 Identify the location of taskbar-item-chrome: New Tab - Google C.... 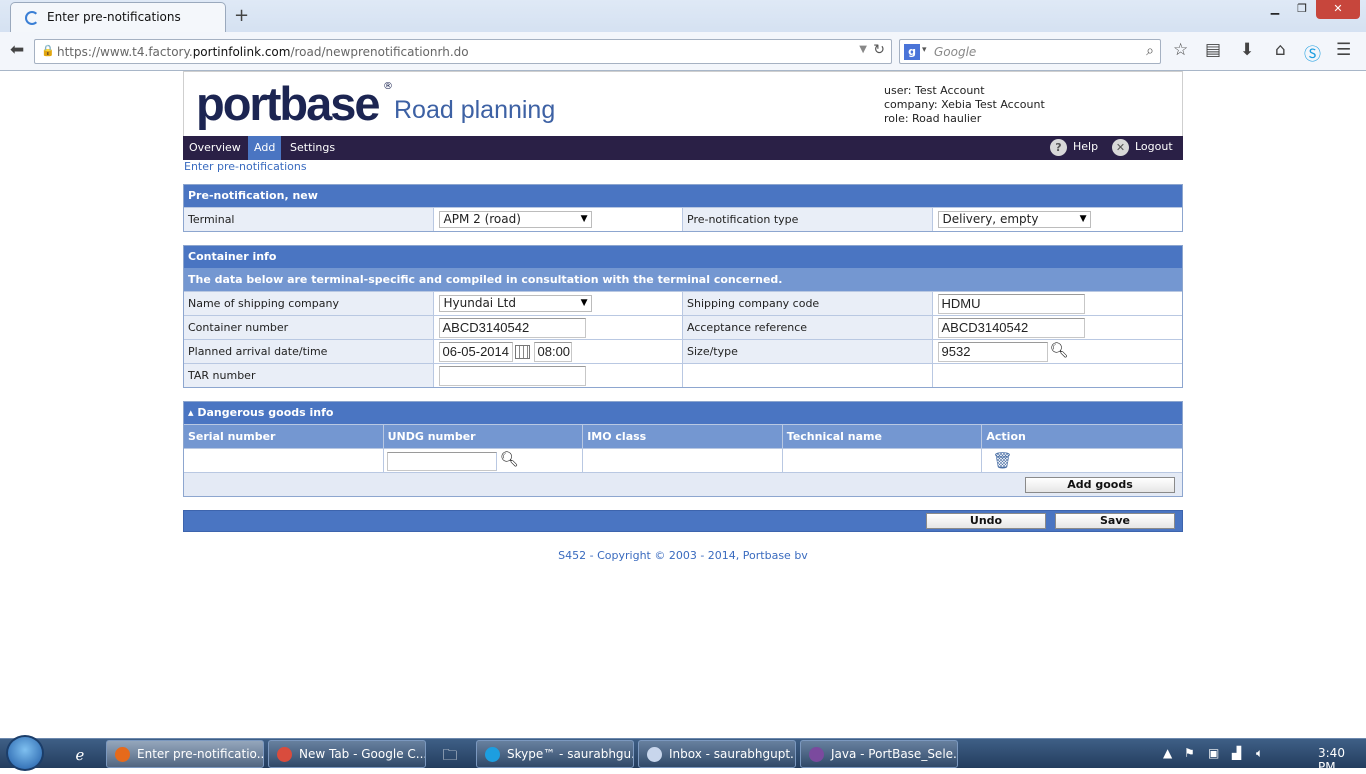
(347, 754).